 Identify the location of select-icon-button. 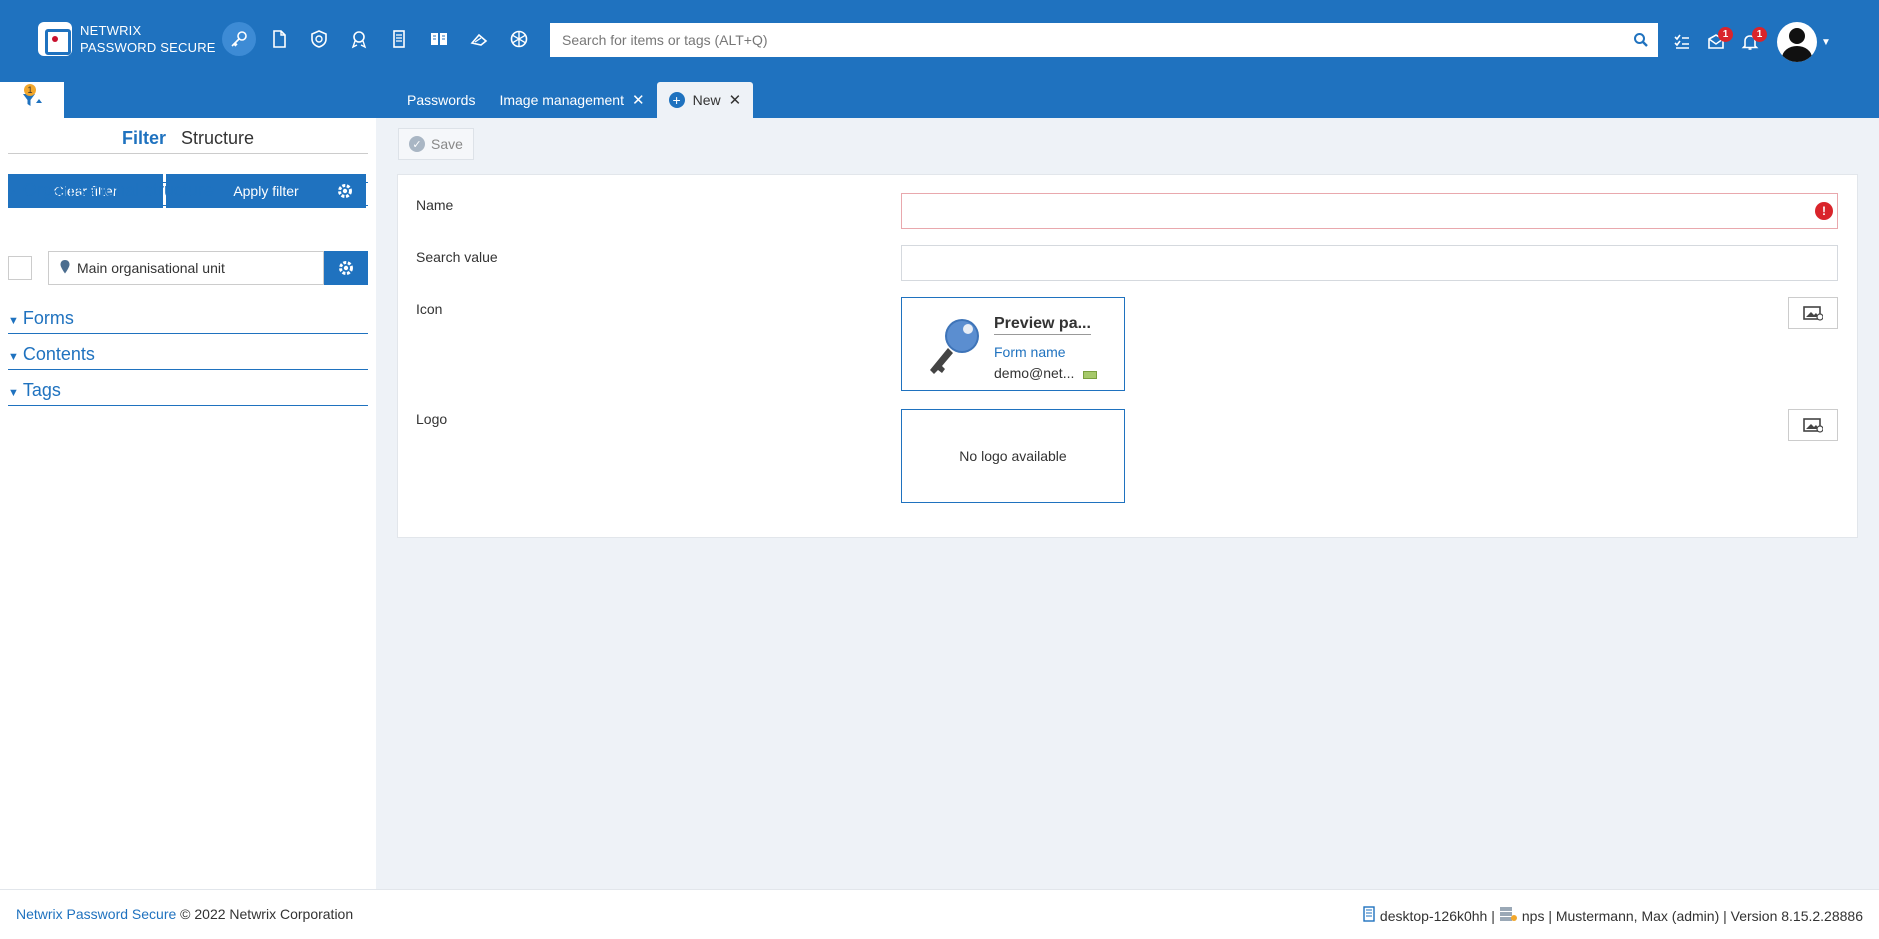
(1813, 313).